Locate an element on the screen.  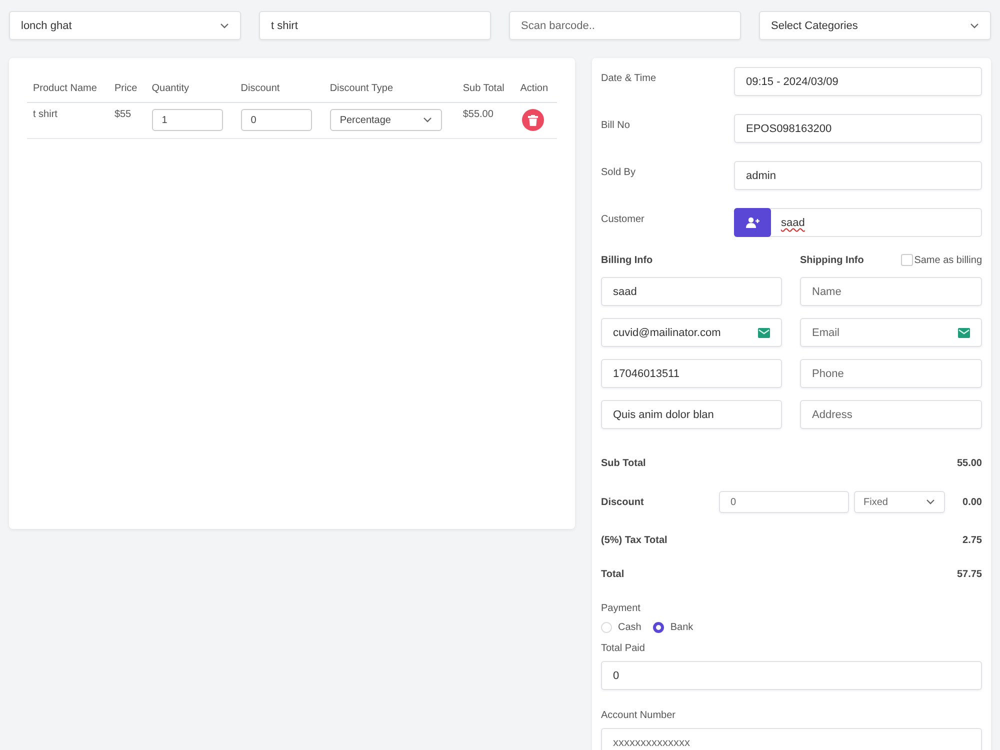
column-header: Product Name is located at coordinates (67, 89).